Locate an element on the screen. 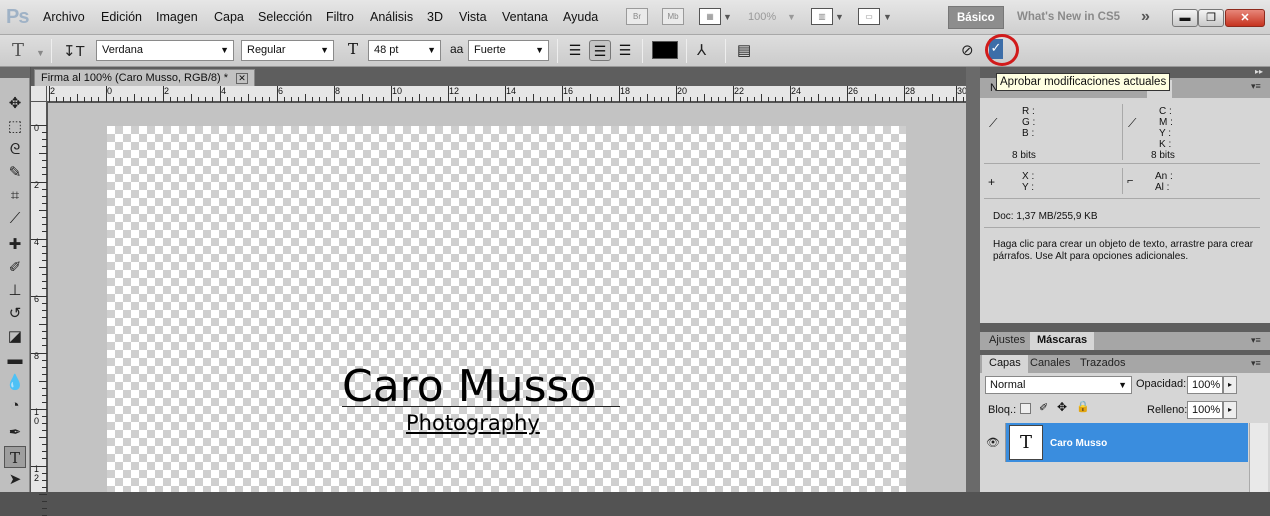 This screenshot has height=516, width=1270. eye-icon: 👁 is located at coordinates (993, 442).